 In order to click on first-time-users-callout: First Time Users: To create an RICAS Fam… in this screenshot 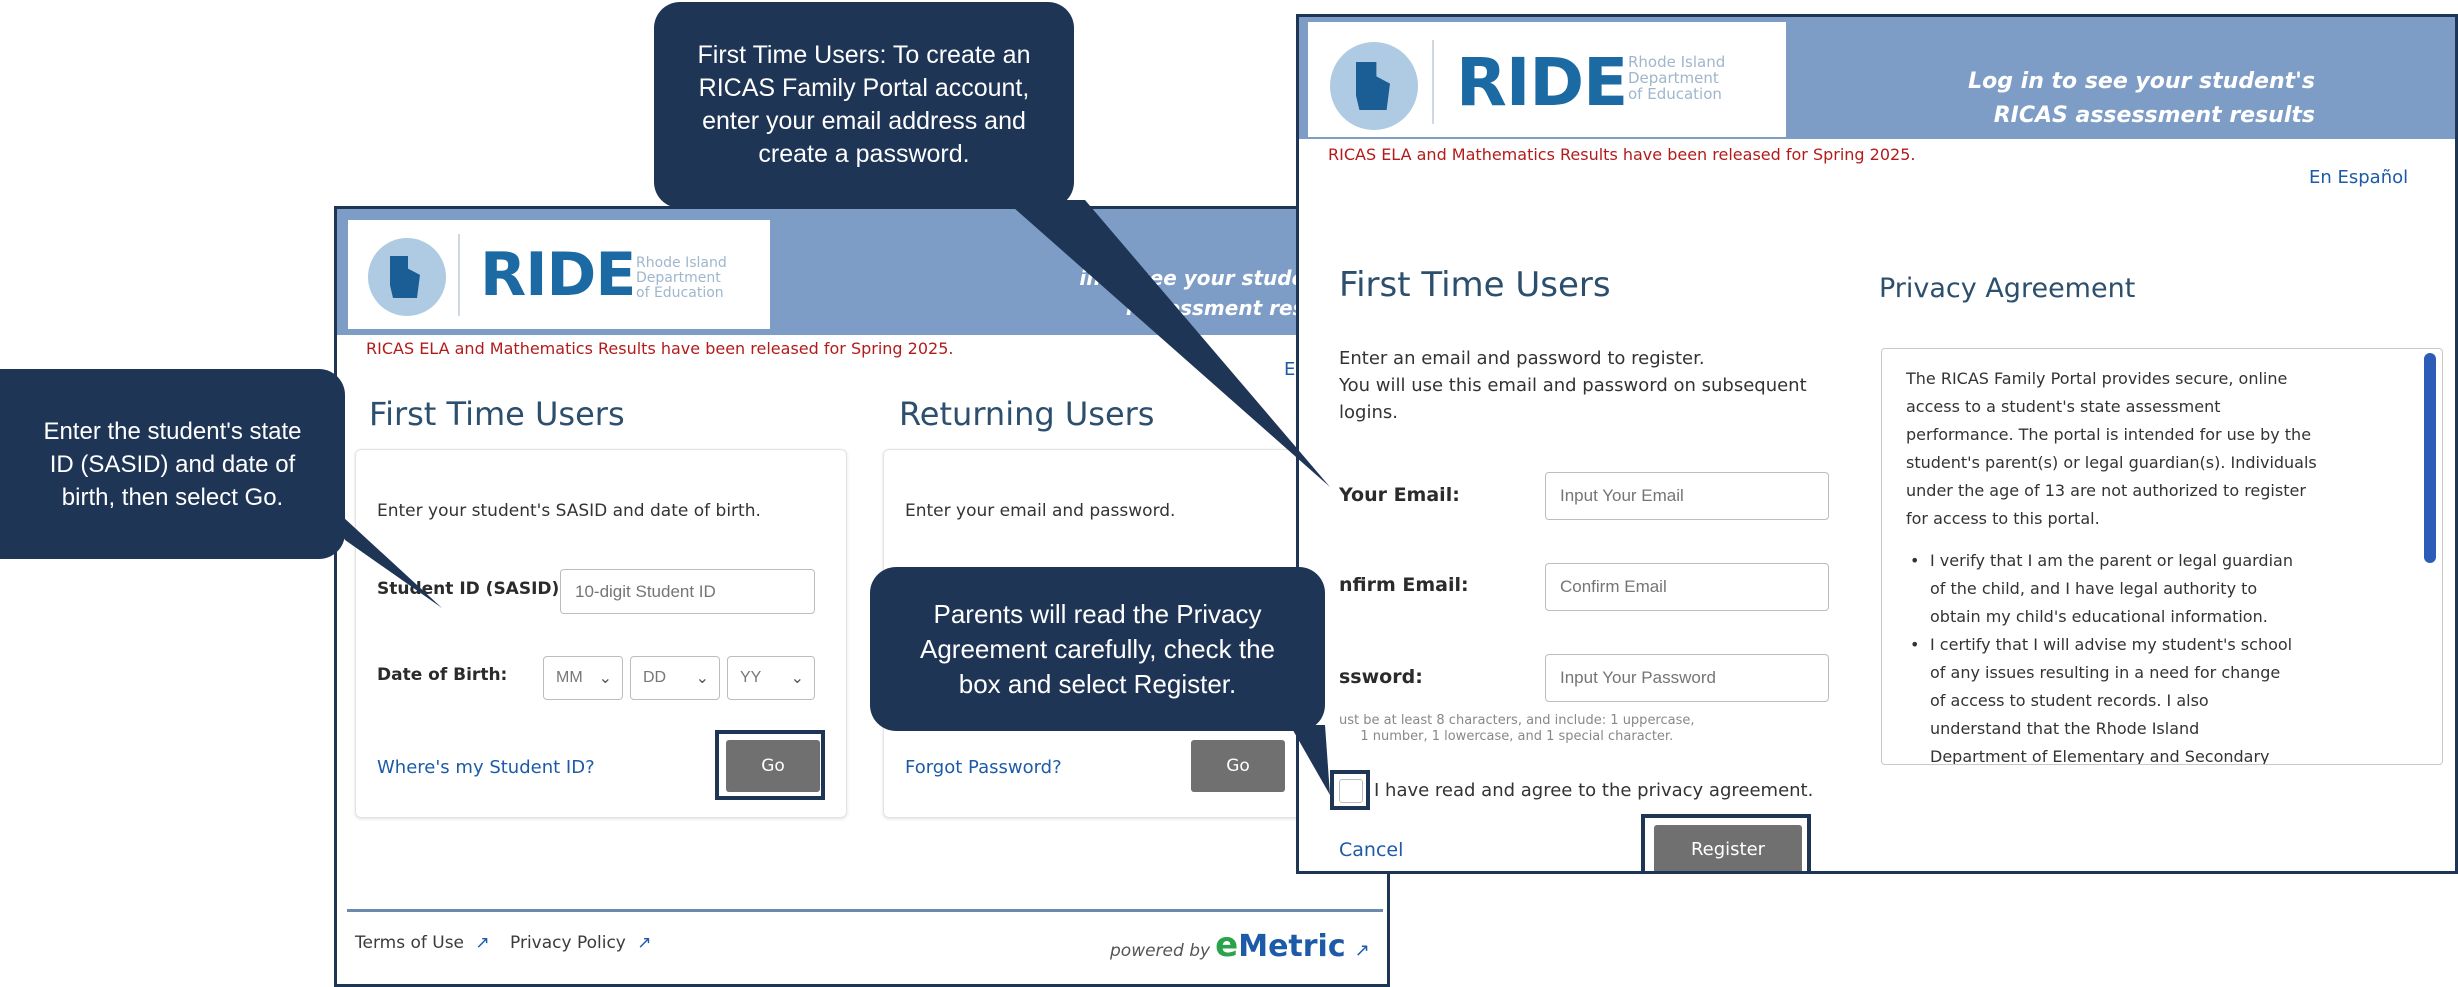, I will do `click(864, 105)`.